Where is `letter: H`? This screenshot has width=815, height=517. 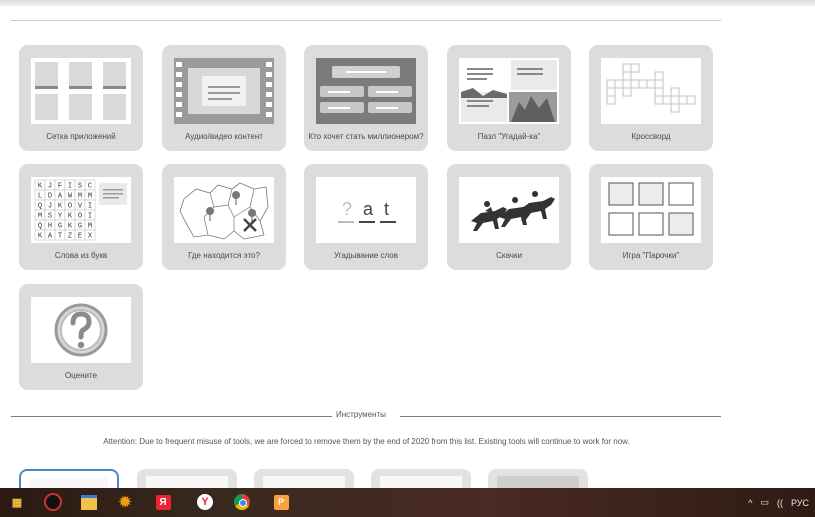
letter: H is located at coordinates (50, 227).